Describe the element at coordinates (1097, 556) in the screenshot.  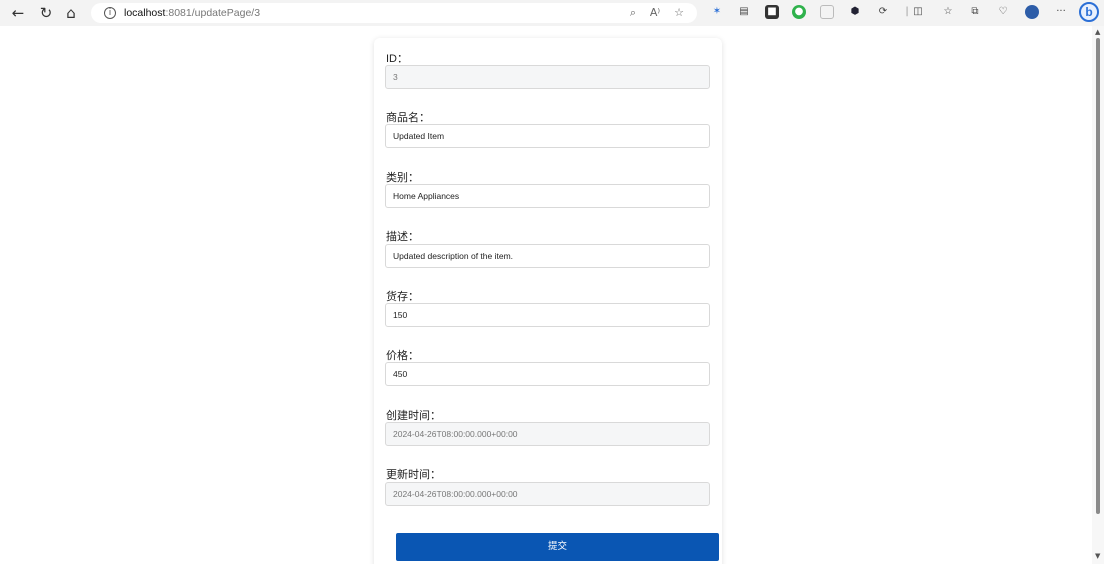
I see `scroll-down-arrow-icon: ▼` at that location.